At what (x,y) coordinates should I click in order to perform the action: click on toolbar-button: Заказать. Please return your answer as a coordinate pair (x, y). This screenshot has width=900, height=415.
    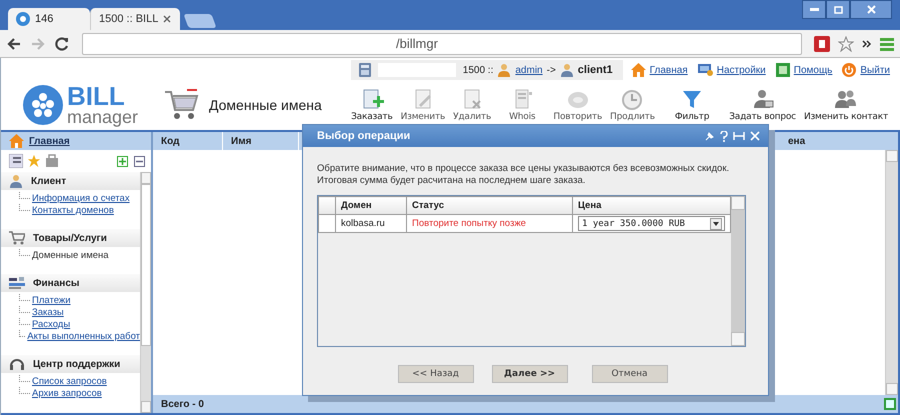
    Looking at the image, I should click on (372, 105).